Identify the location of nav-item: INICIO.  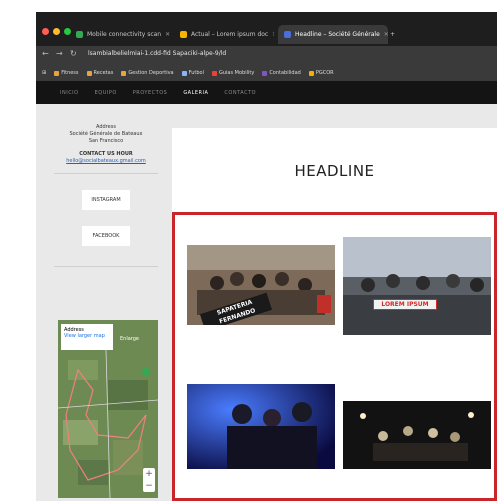
(69, 93).